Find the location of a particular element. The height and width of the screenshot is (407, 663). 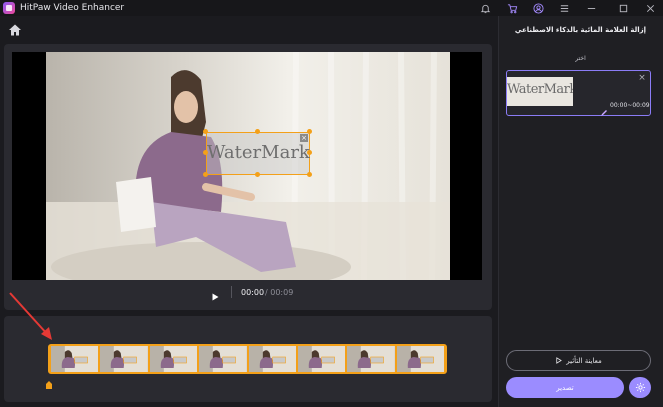

controls-divider is located at coordinates (231, 292).